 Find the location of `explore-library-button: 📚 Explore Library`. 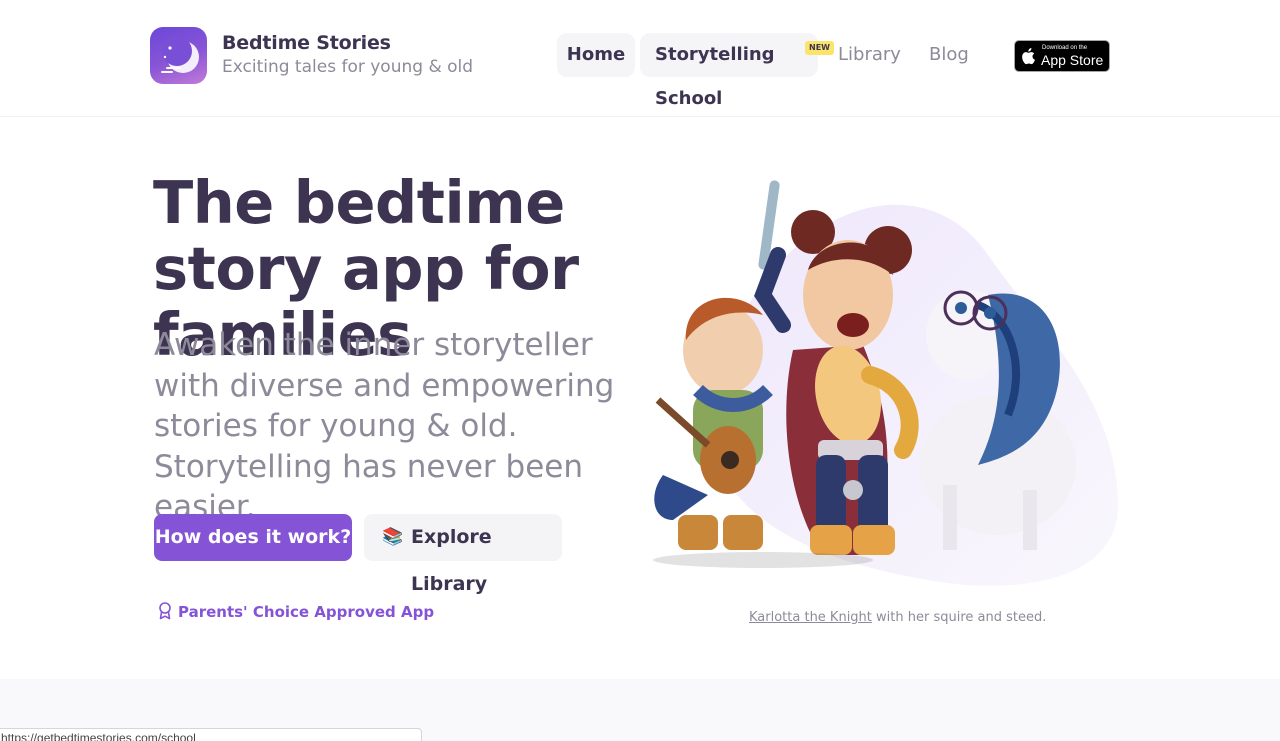

explore-library-button: 📚 Explore Library is located at coordinates (463, 554).